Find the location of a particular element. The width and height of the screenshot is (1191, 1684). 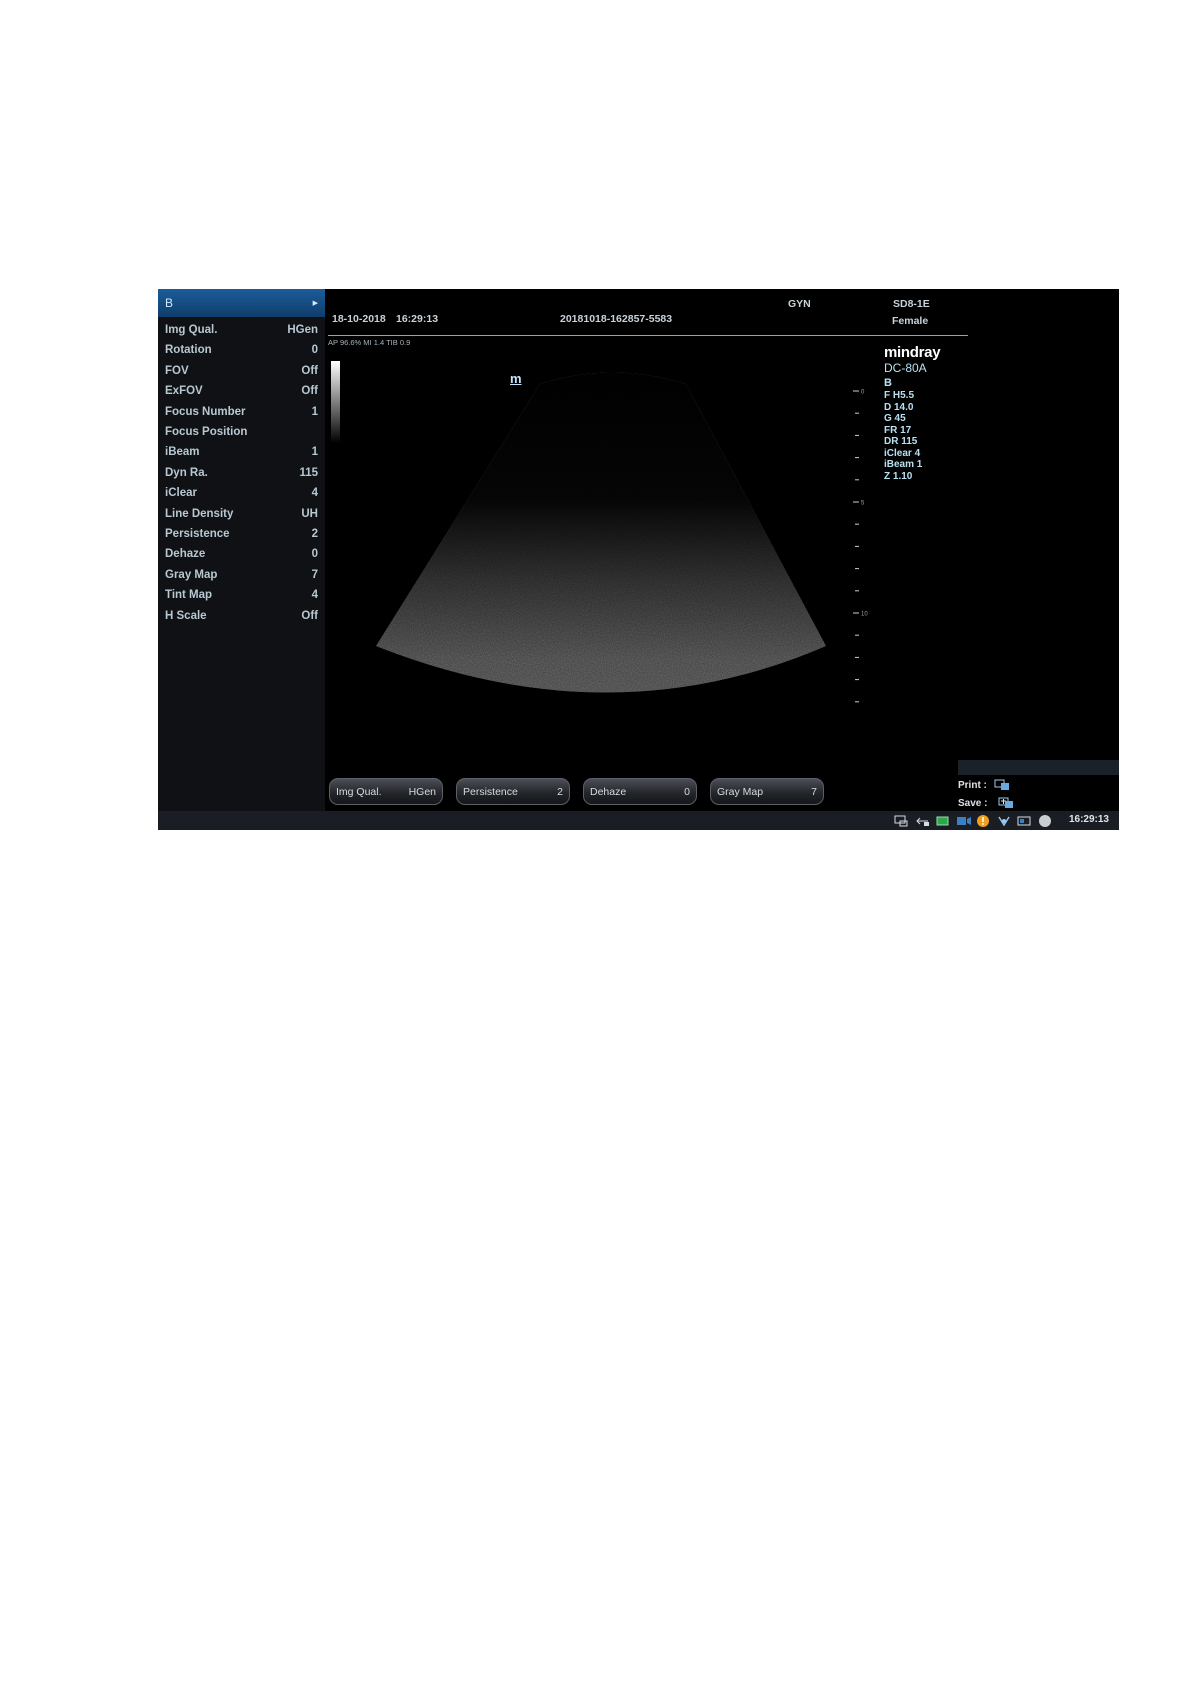

status-indicator-icon is located at coordinates (1045, 821).